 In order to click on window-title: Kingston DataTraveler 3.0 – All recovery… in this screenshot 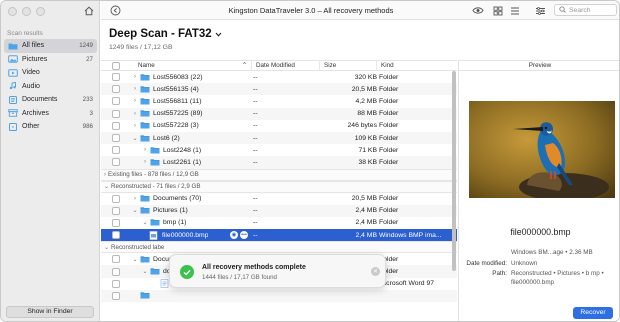, I will do `click(311, 10)`.